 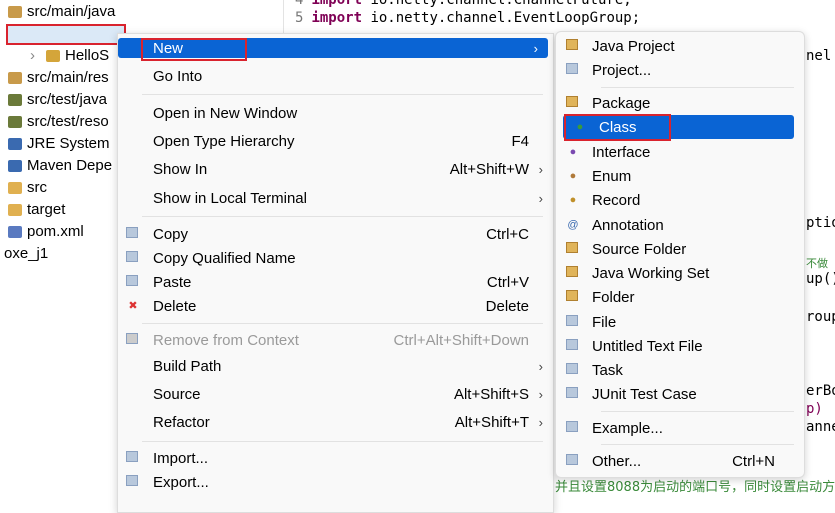 I want to click on import-icon, so click(x=132, y=456).